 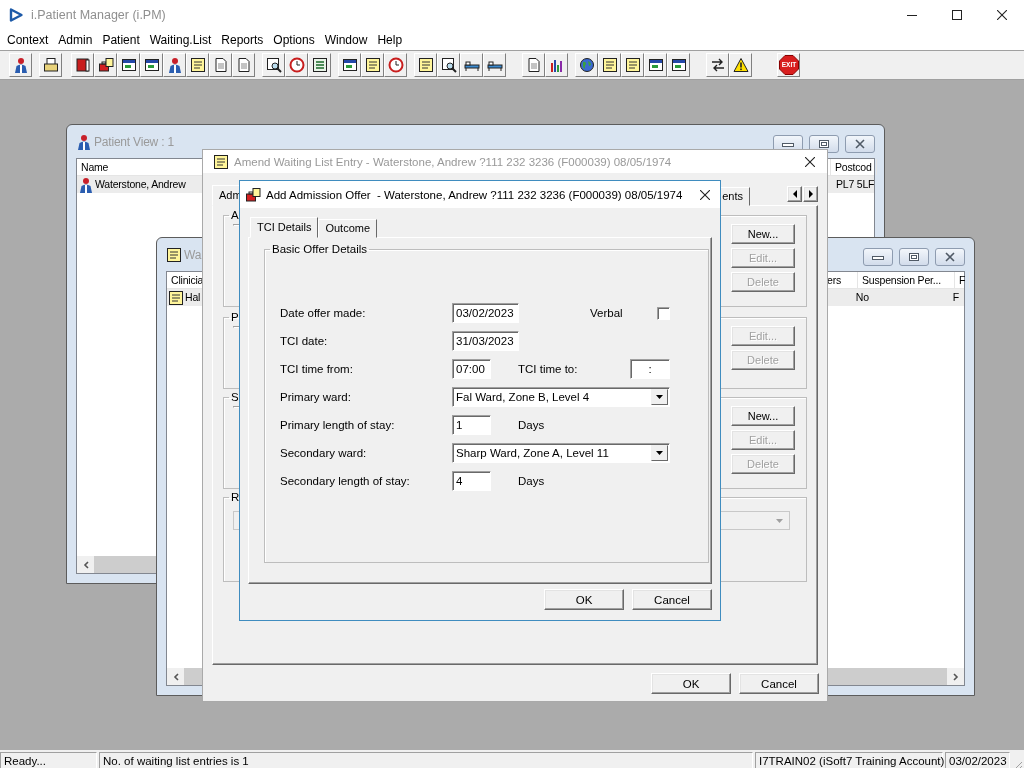 I want to click on table-cell-text: Hal, so click(x=193, y=297).